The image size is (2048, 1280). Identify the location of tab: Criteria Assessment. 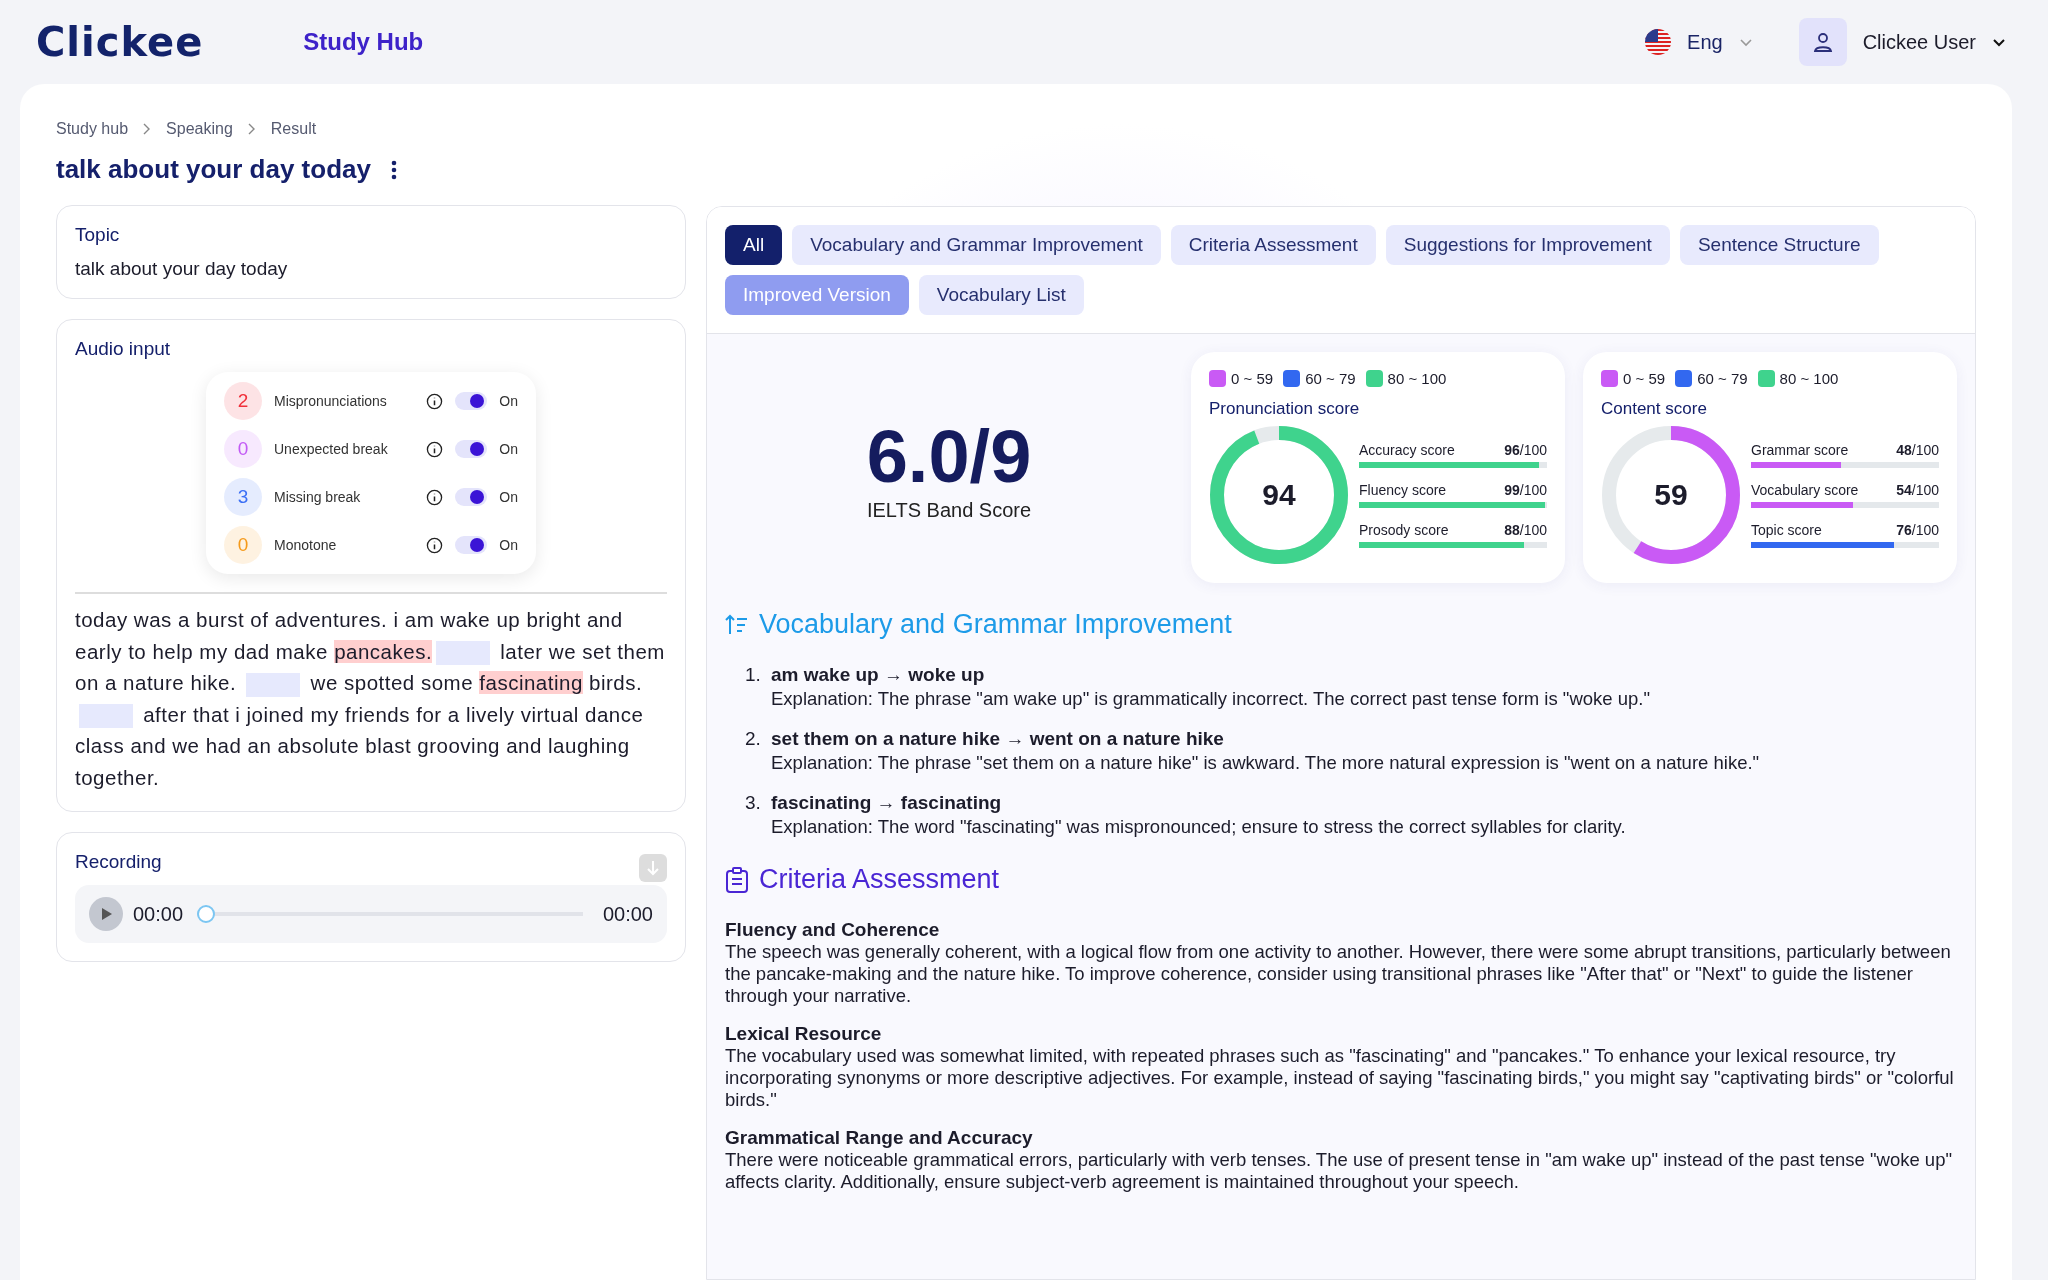
(1273, 245).